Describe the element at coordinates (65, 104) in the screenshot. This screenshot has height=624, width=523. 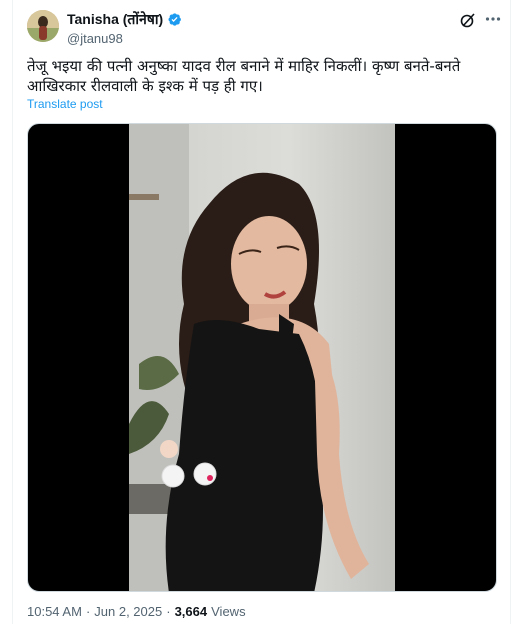
I see `translate-post-link: Translate post` at that location.